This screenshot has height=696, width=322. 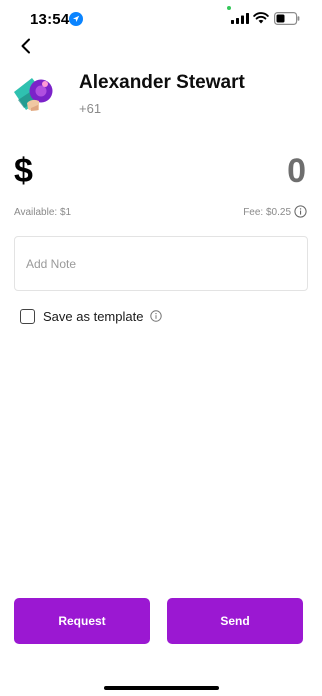 I want to click on request-button: Request, so click(x=82, y=621).